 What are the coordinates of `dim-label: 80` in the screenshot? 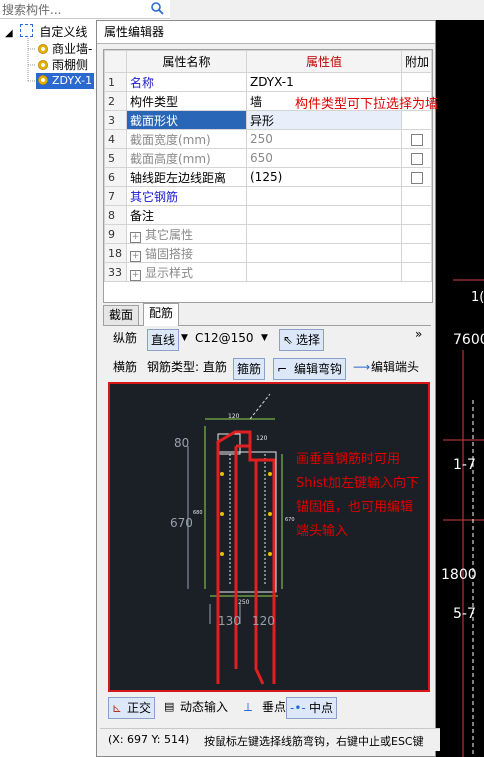 It's located at (182, 443).